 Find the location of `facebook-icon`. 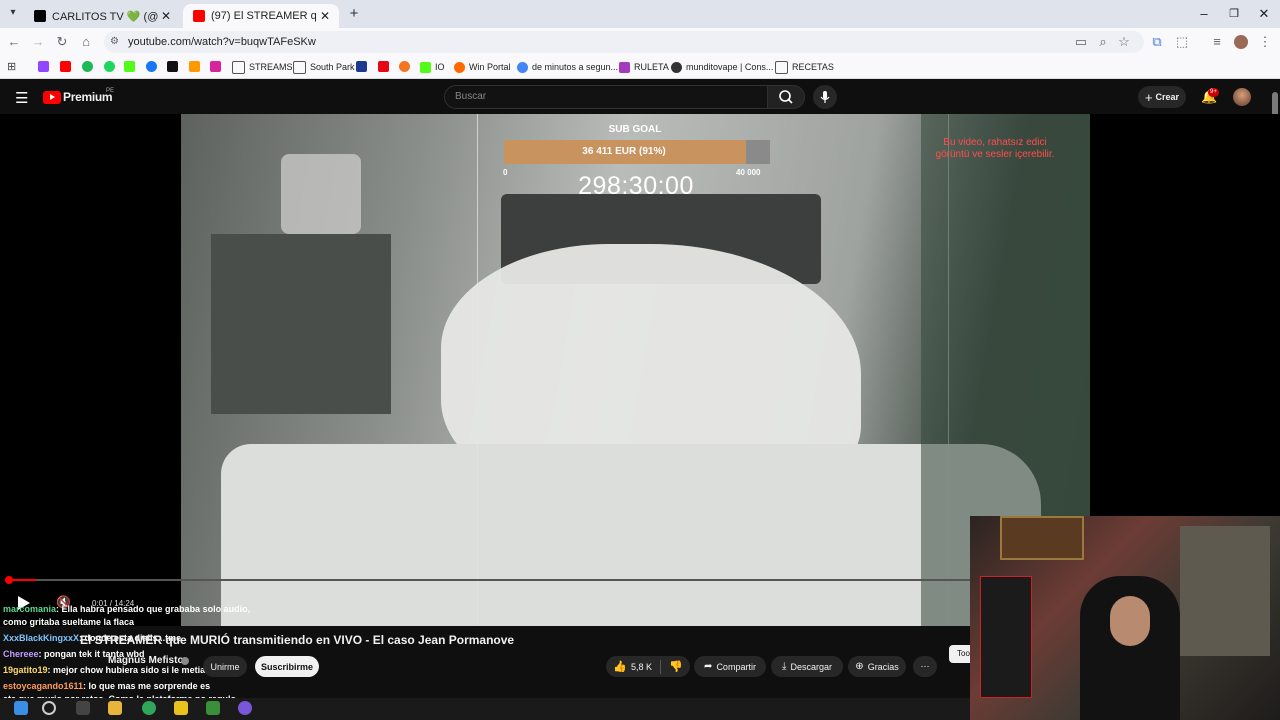

facebook-icon is located at coordinates (151, 66).